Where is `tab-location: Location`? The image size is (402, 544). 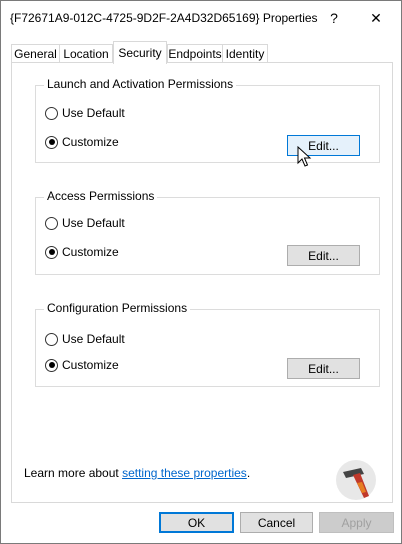
tab-location: Location is located at coordinates (86, 53).